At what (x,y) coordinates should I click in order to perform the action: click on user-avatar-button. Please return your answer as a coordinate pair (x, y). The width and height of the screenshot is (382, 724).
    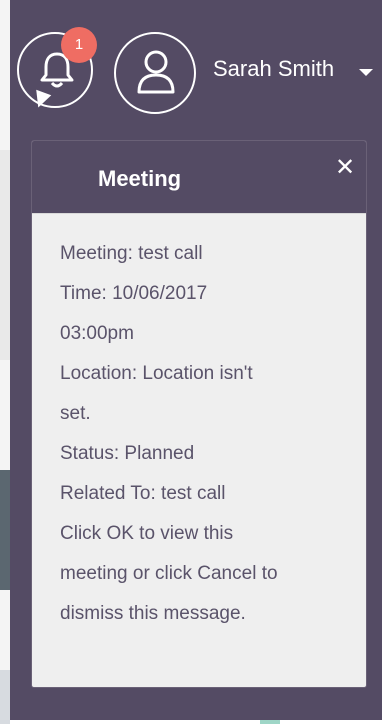
    Looking at the image, I should click on (155, 73).